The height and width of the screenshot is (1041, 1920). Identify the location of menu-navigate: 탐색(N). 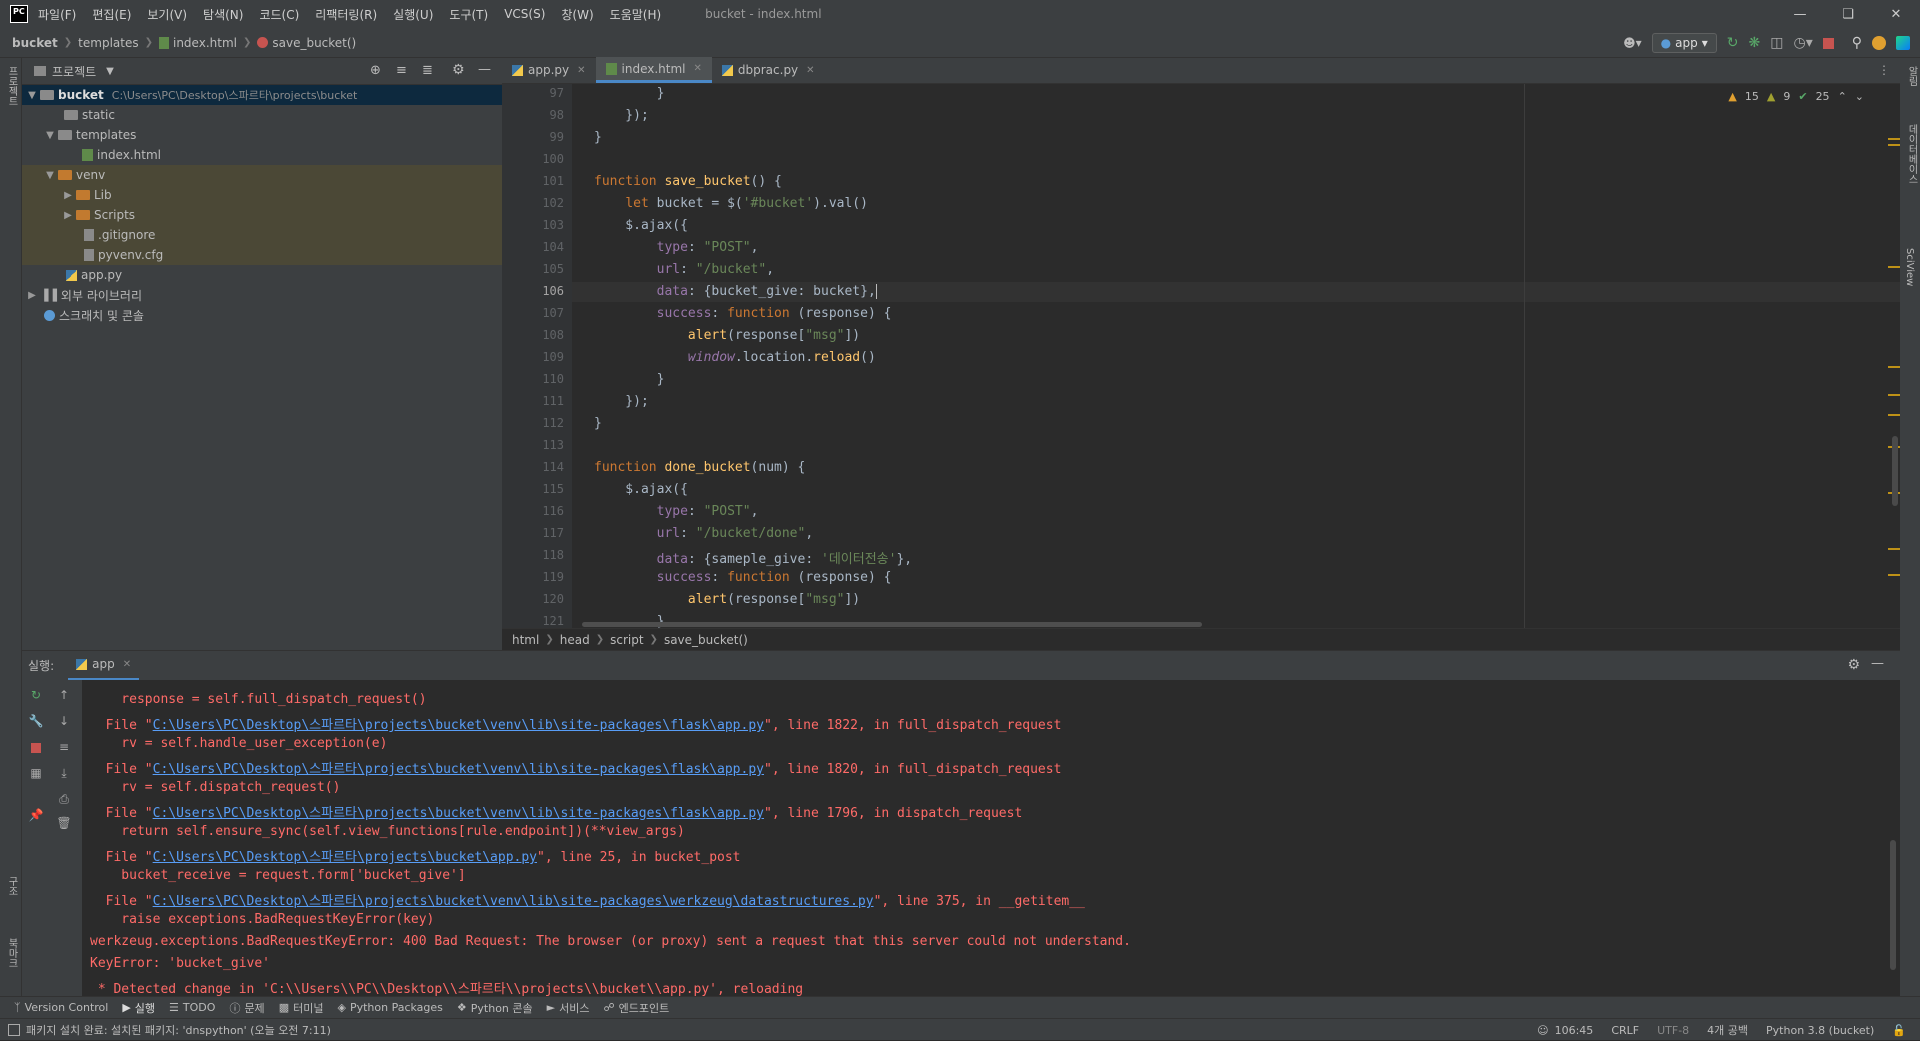
(223, 14).